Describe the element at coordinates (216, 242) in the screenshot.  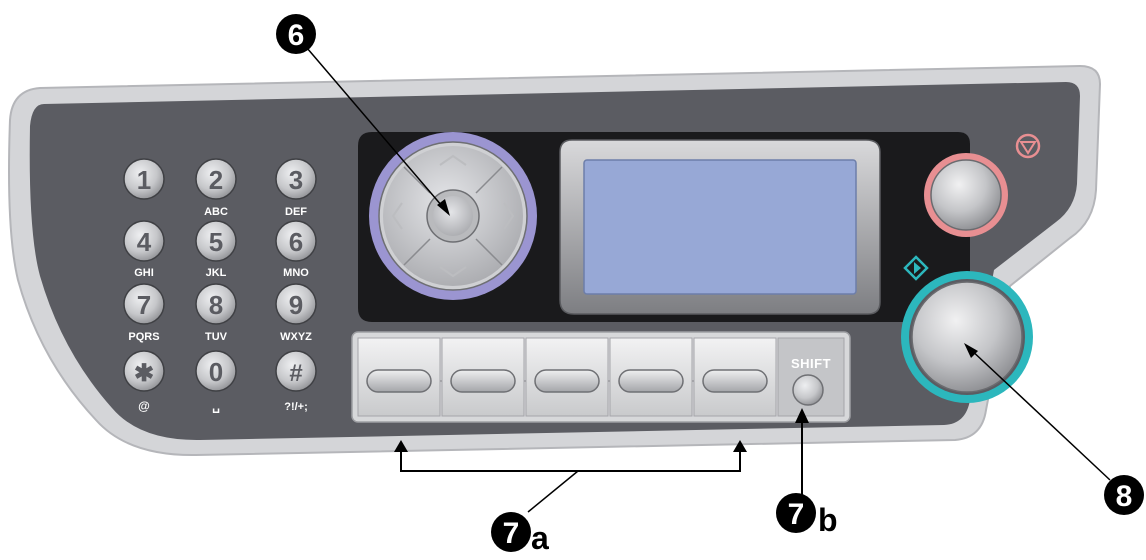
I see `key-5-digit: 5` at that location.